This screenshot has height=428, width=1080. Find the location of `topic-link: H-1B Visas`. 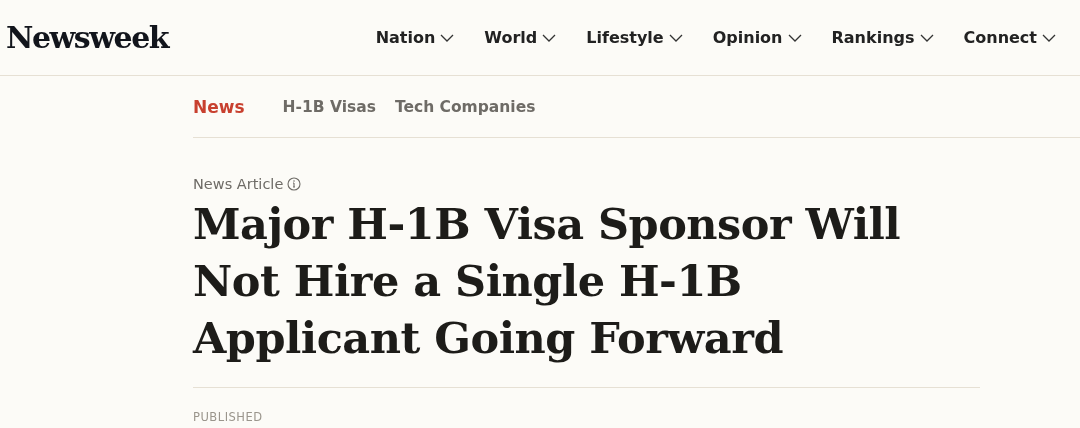

topic-link: H-1B Visas is located at coordinates (329, 106).